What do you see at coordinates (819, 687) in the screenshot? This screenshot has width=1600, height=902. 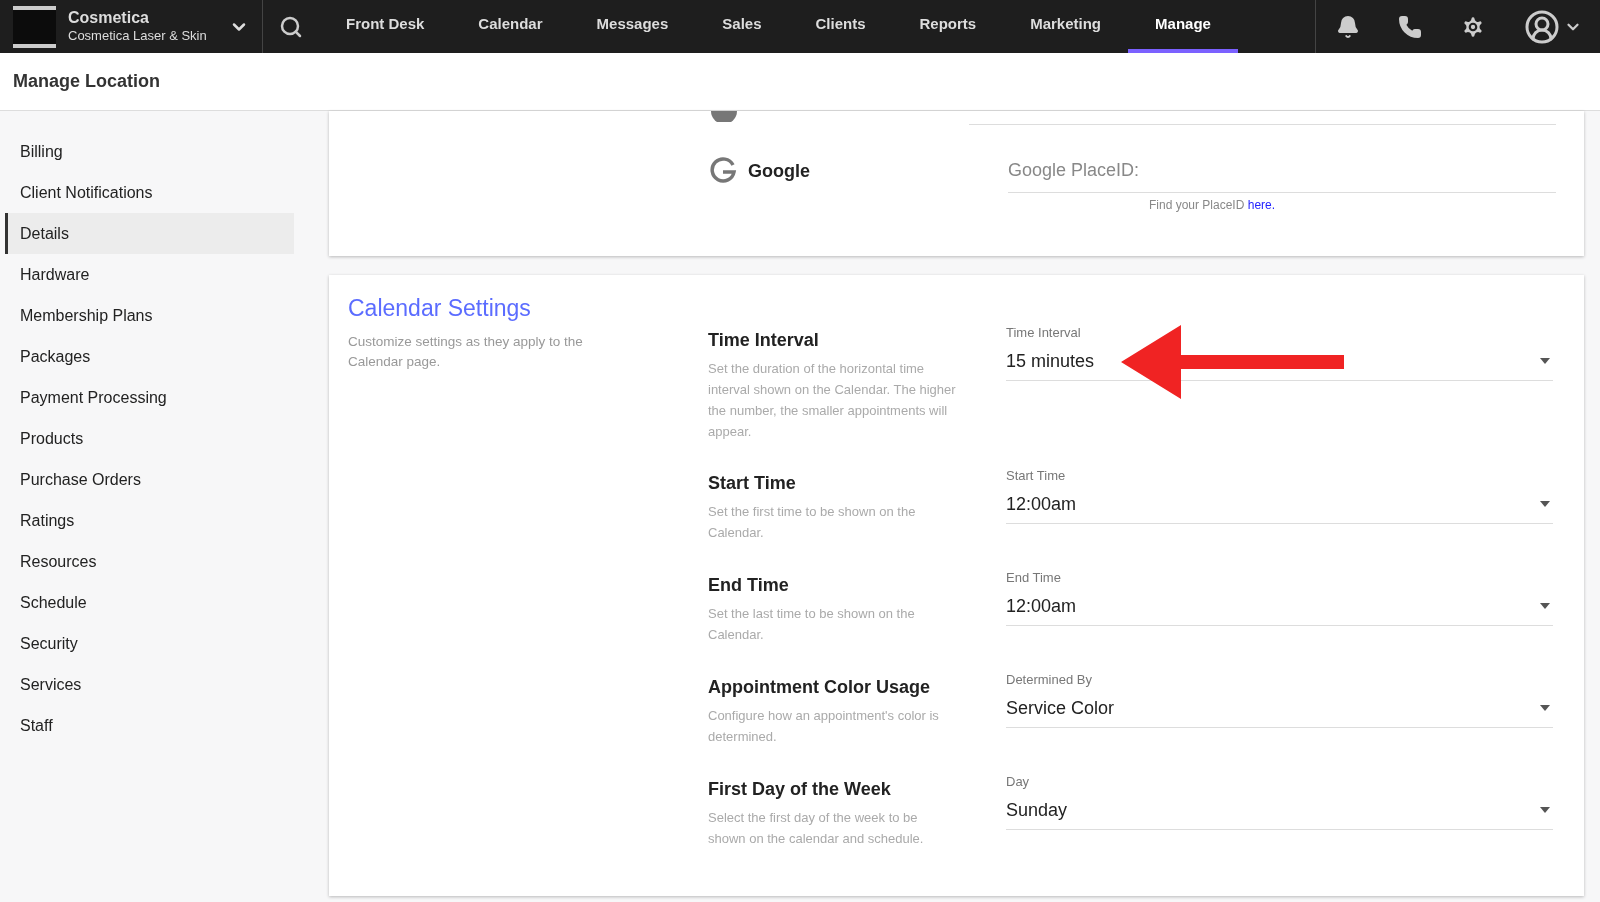 I see `setting-title: Appointment Color Usage` at bounding box center [819, 687].